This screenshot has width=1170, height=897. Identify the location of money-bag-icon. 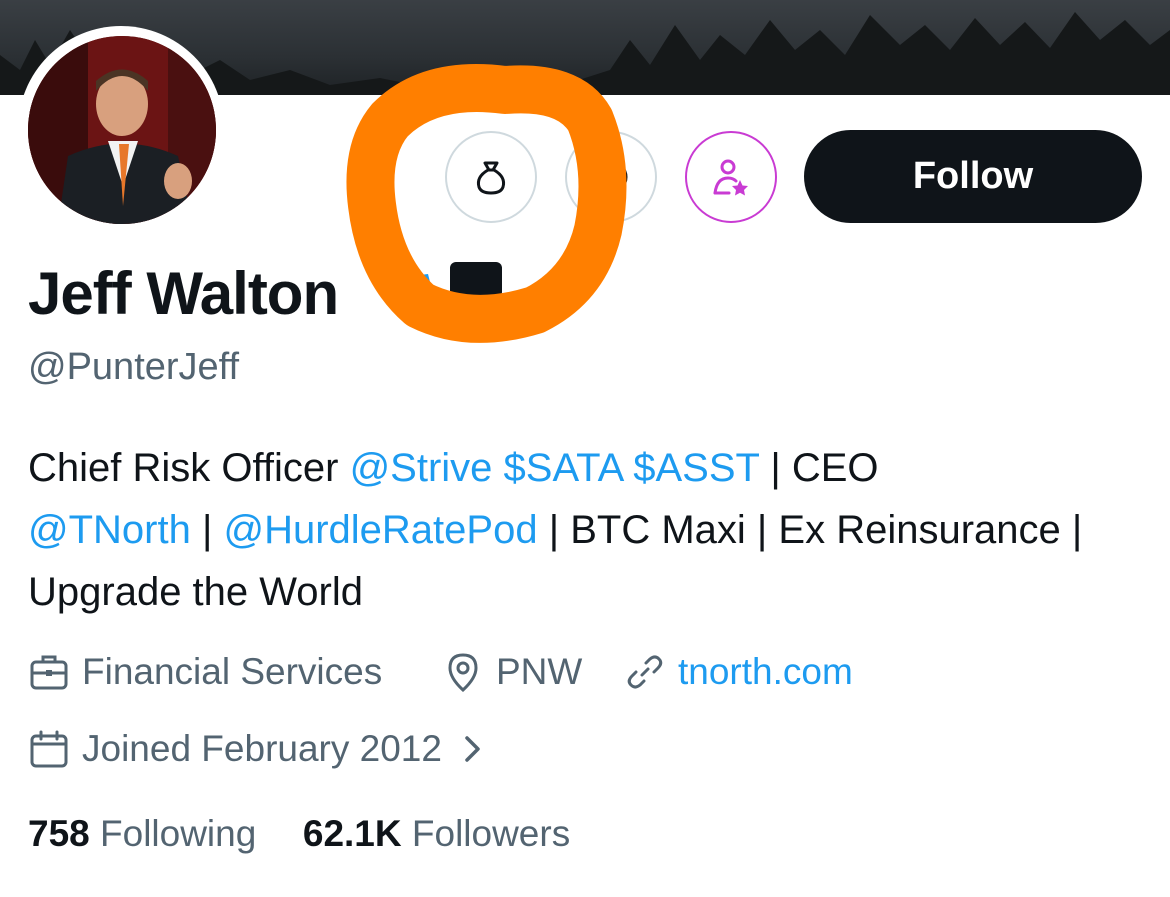
(491, 178).